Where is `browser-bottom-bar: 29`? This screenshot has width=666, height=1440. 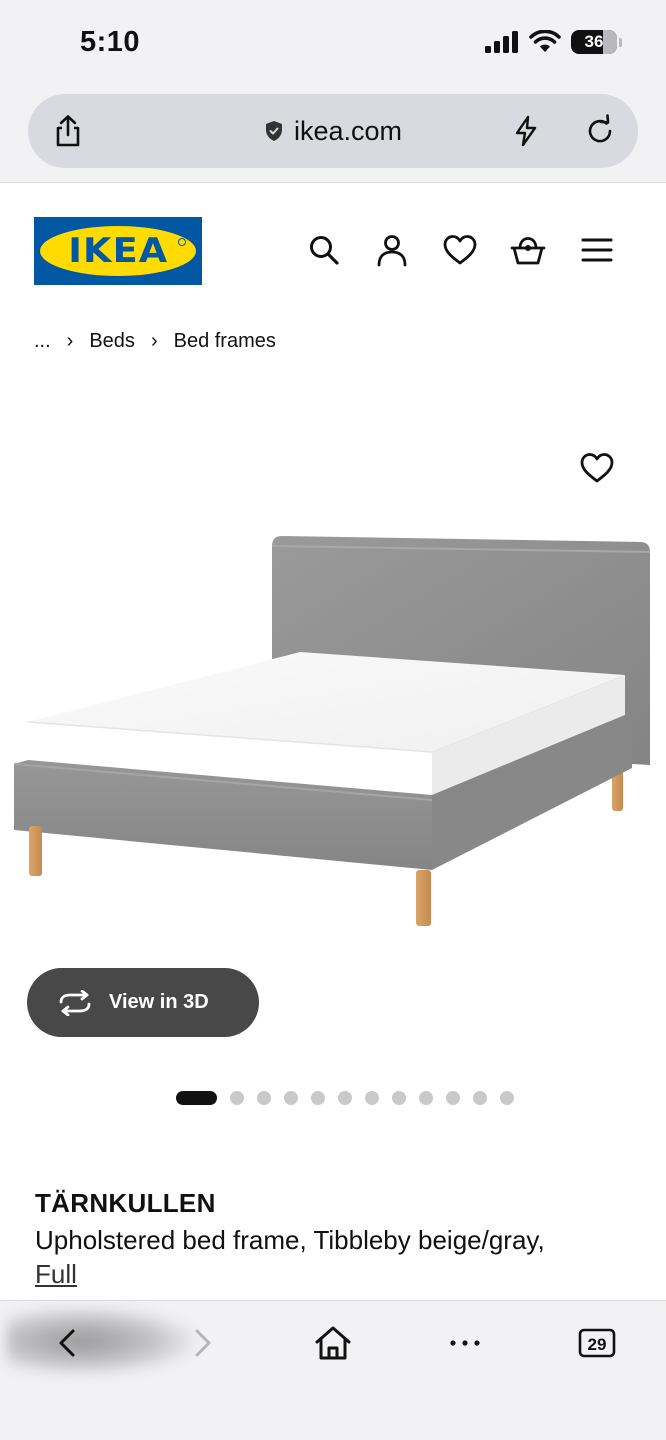 browser-bottom-bar: 29 is located at coordinates (333, 1370).